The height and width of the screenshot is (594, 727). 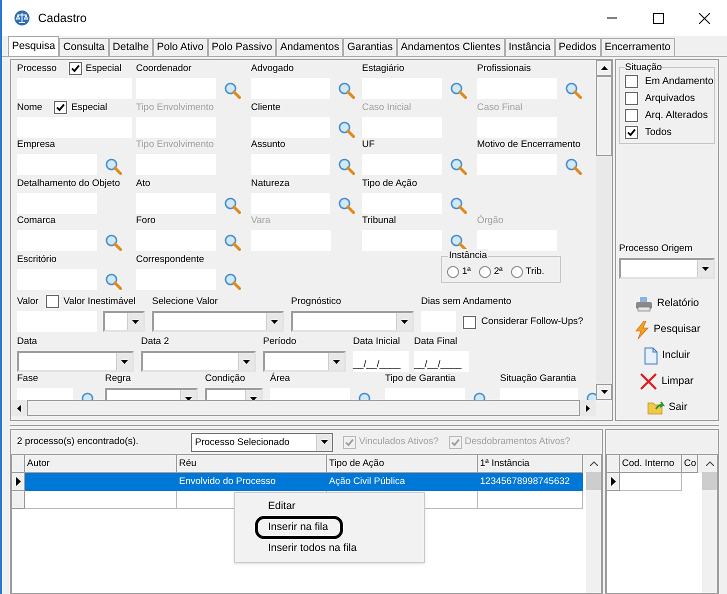 What do you see at coordinates (29, 107) in the screenshot?
I see `field-label: Nome` at bounding box center [29, 107].